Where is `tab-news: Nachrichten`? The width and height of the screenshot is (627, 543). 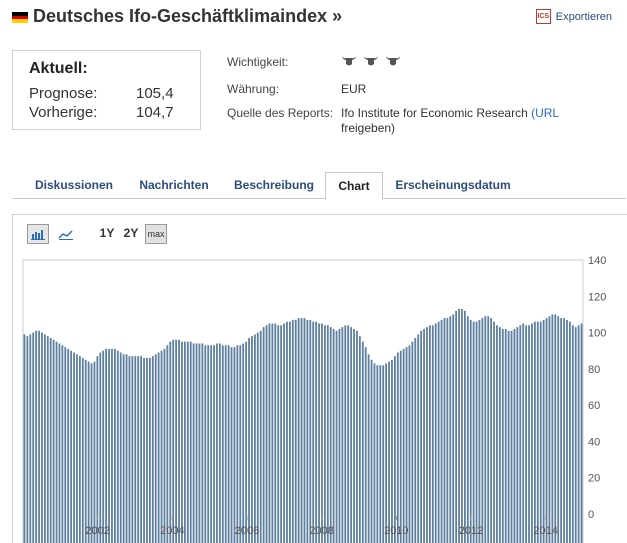 tab-news: Nachrichten is located at coordinates (174, 184).